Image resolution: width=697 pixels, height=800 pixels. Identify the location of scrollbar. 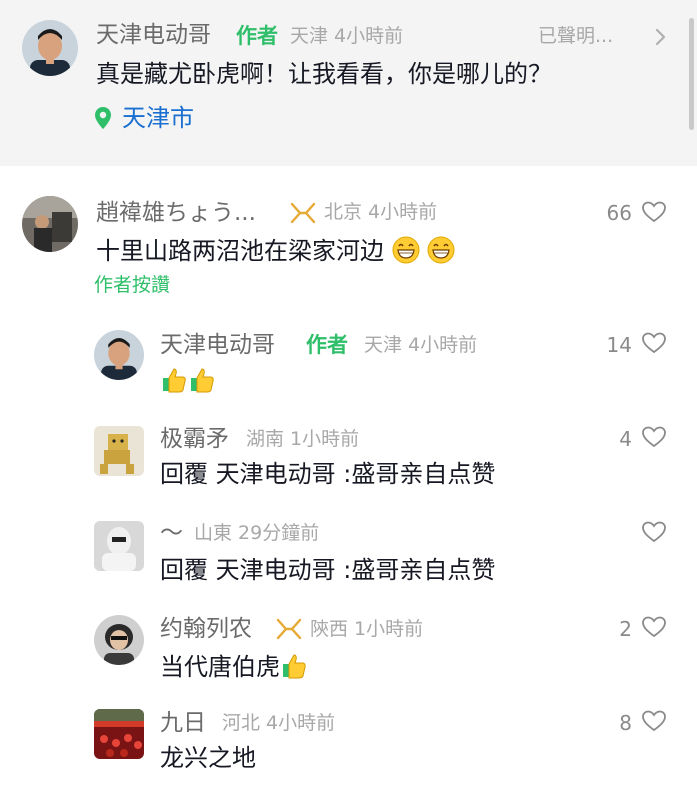
(691, 74).